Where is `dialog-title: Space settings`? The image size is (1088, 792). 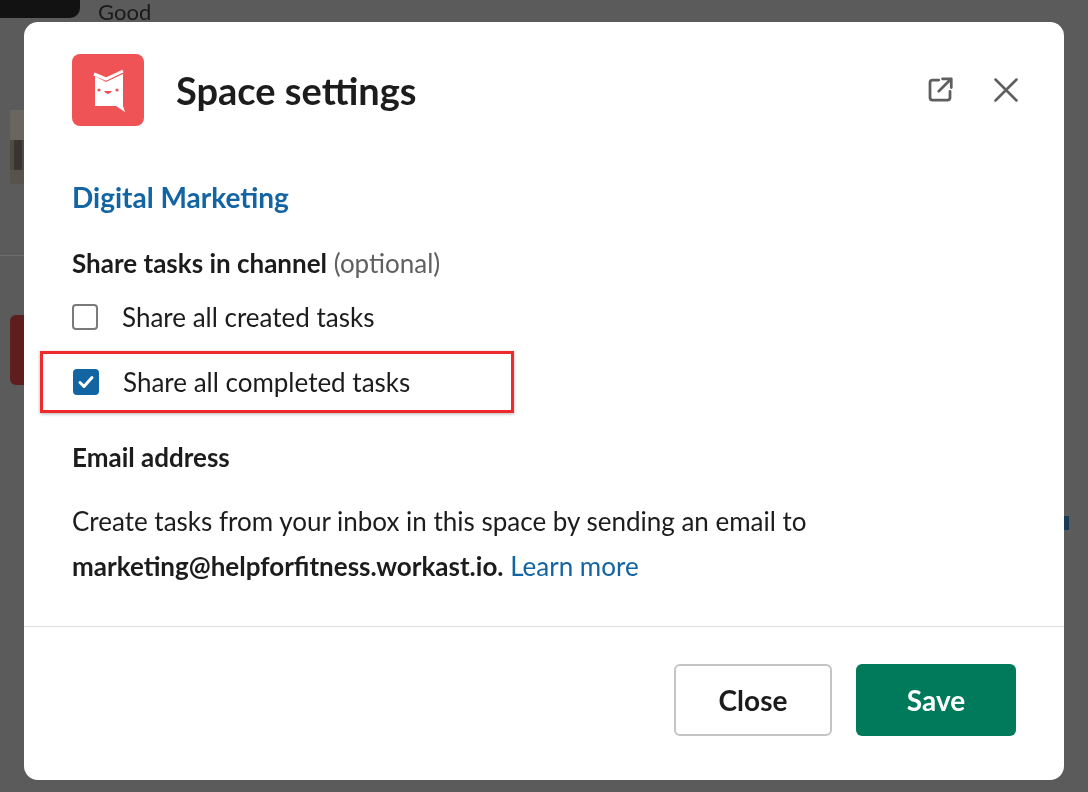
dialog-title: Space settings is located at coordinates (296, 90).